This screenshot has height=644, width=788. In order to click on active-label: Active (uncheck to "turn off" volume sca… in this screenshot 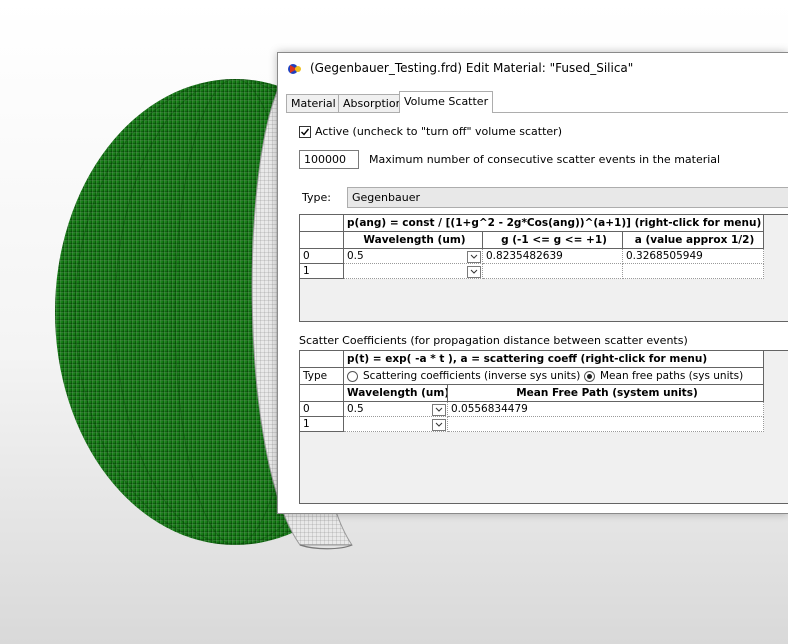, I will do `click(438, 131)`.